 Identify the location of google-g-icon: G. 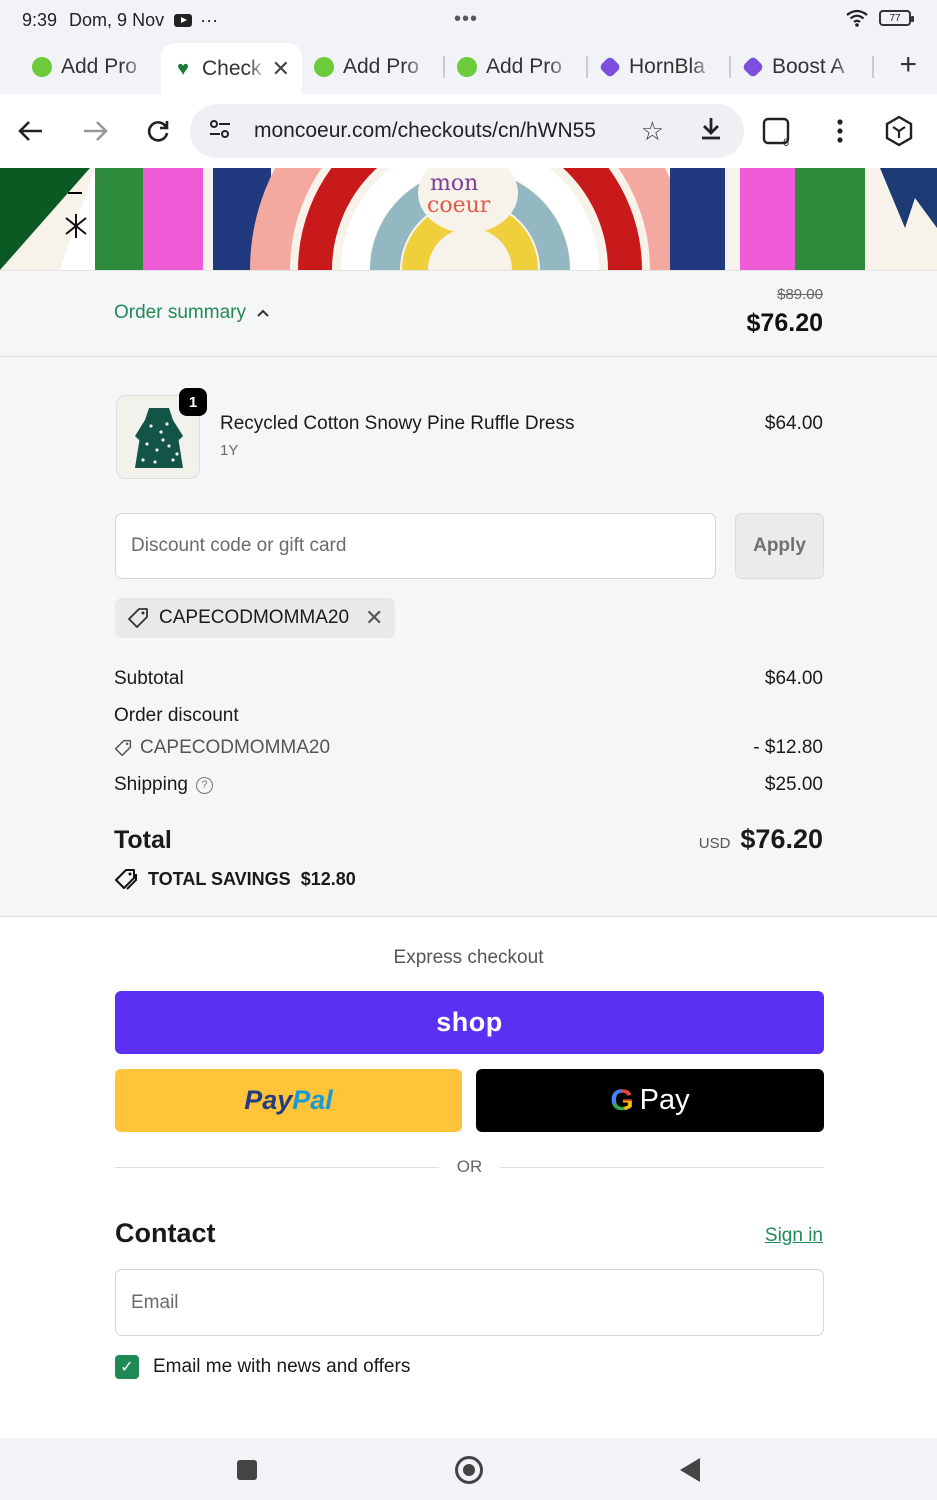
(622, 1100).